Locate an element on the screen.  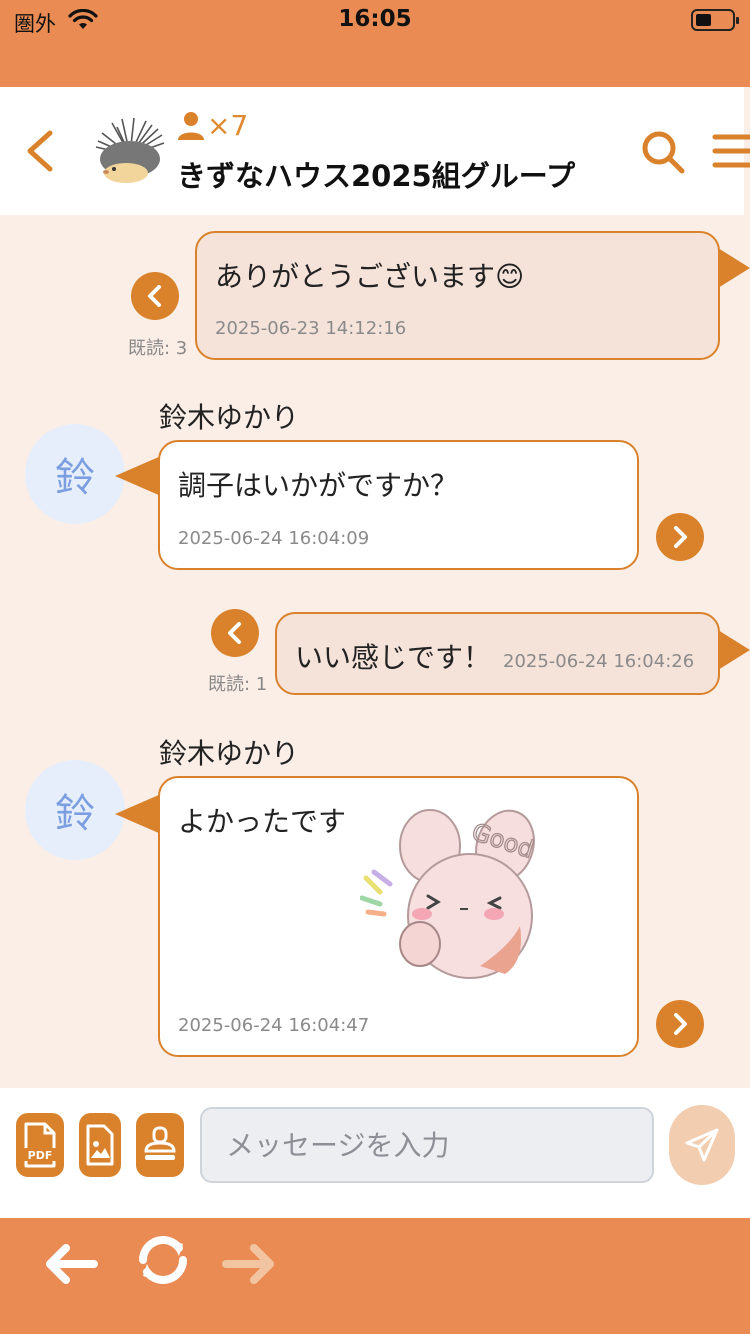
read-receipt: 既読: 3 is located at coordinates (158, 348).